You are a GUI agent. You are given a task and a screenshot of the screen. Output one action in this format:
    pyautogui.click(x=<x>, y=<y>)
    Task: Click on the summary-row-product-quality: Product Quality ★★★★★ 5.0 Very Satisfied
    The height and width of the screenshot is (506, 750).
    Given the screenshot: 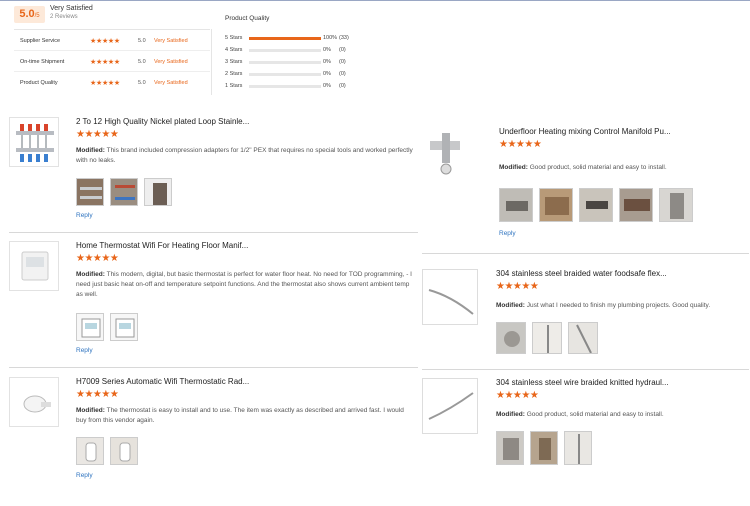 What is the action you would take?
    pyautogui.click(x=104, y=83)
    